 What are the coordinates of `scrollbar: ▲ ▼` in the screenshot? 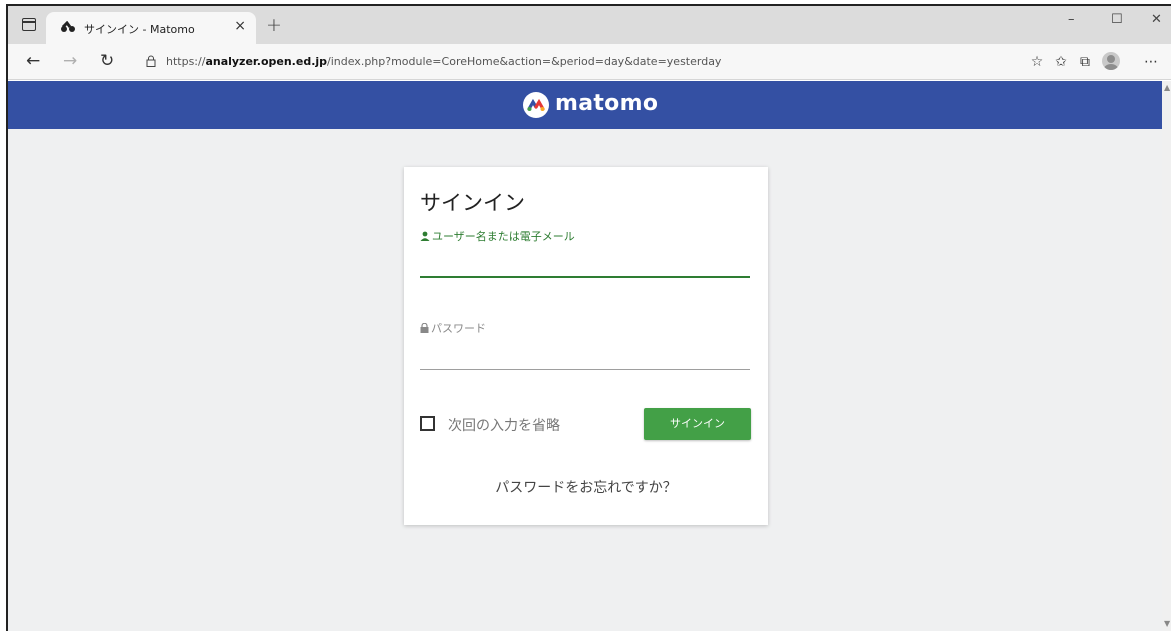 It's located at (1166, 356).